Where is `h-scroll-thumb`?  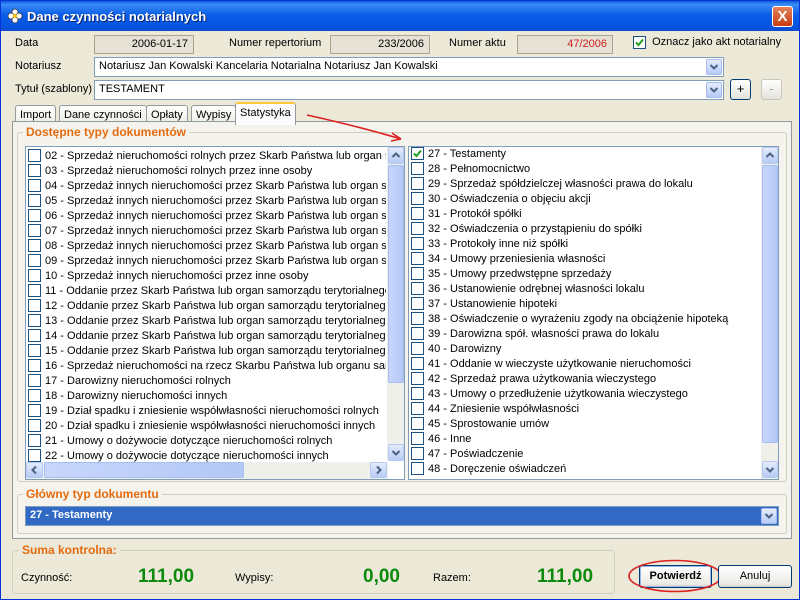
h-scroll-thumb is located at coordinates (144, 470).